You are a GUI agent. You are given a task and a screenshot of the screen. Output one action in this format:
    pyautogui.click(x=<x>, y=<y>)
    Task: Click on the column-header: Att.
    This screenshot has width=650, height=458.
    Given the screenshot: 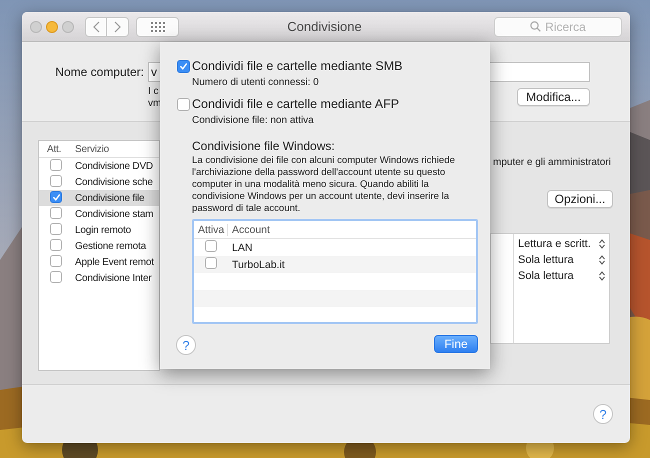 What is the action you would take?
    pyautogui.click(x=54, y=149)
    